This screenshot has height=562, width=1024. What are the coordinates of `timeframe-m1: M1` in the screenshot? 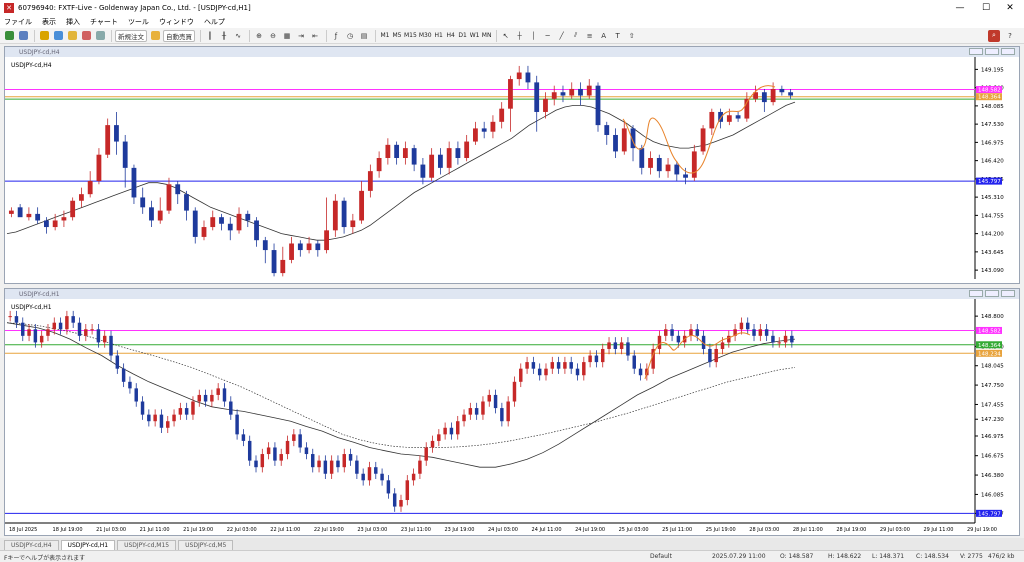 It's located at (385, 35).